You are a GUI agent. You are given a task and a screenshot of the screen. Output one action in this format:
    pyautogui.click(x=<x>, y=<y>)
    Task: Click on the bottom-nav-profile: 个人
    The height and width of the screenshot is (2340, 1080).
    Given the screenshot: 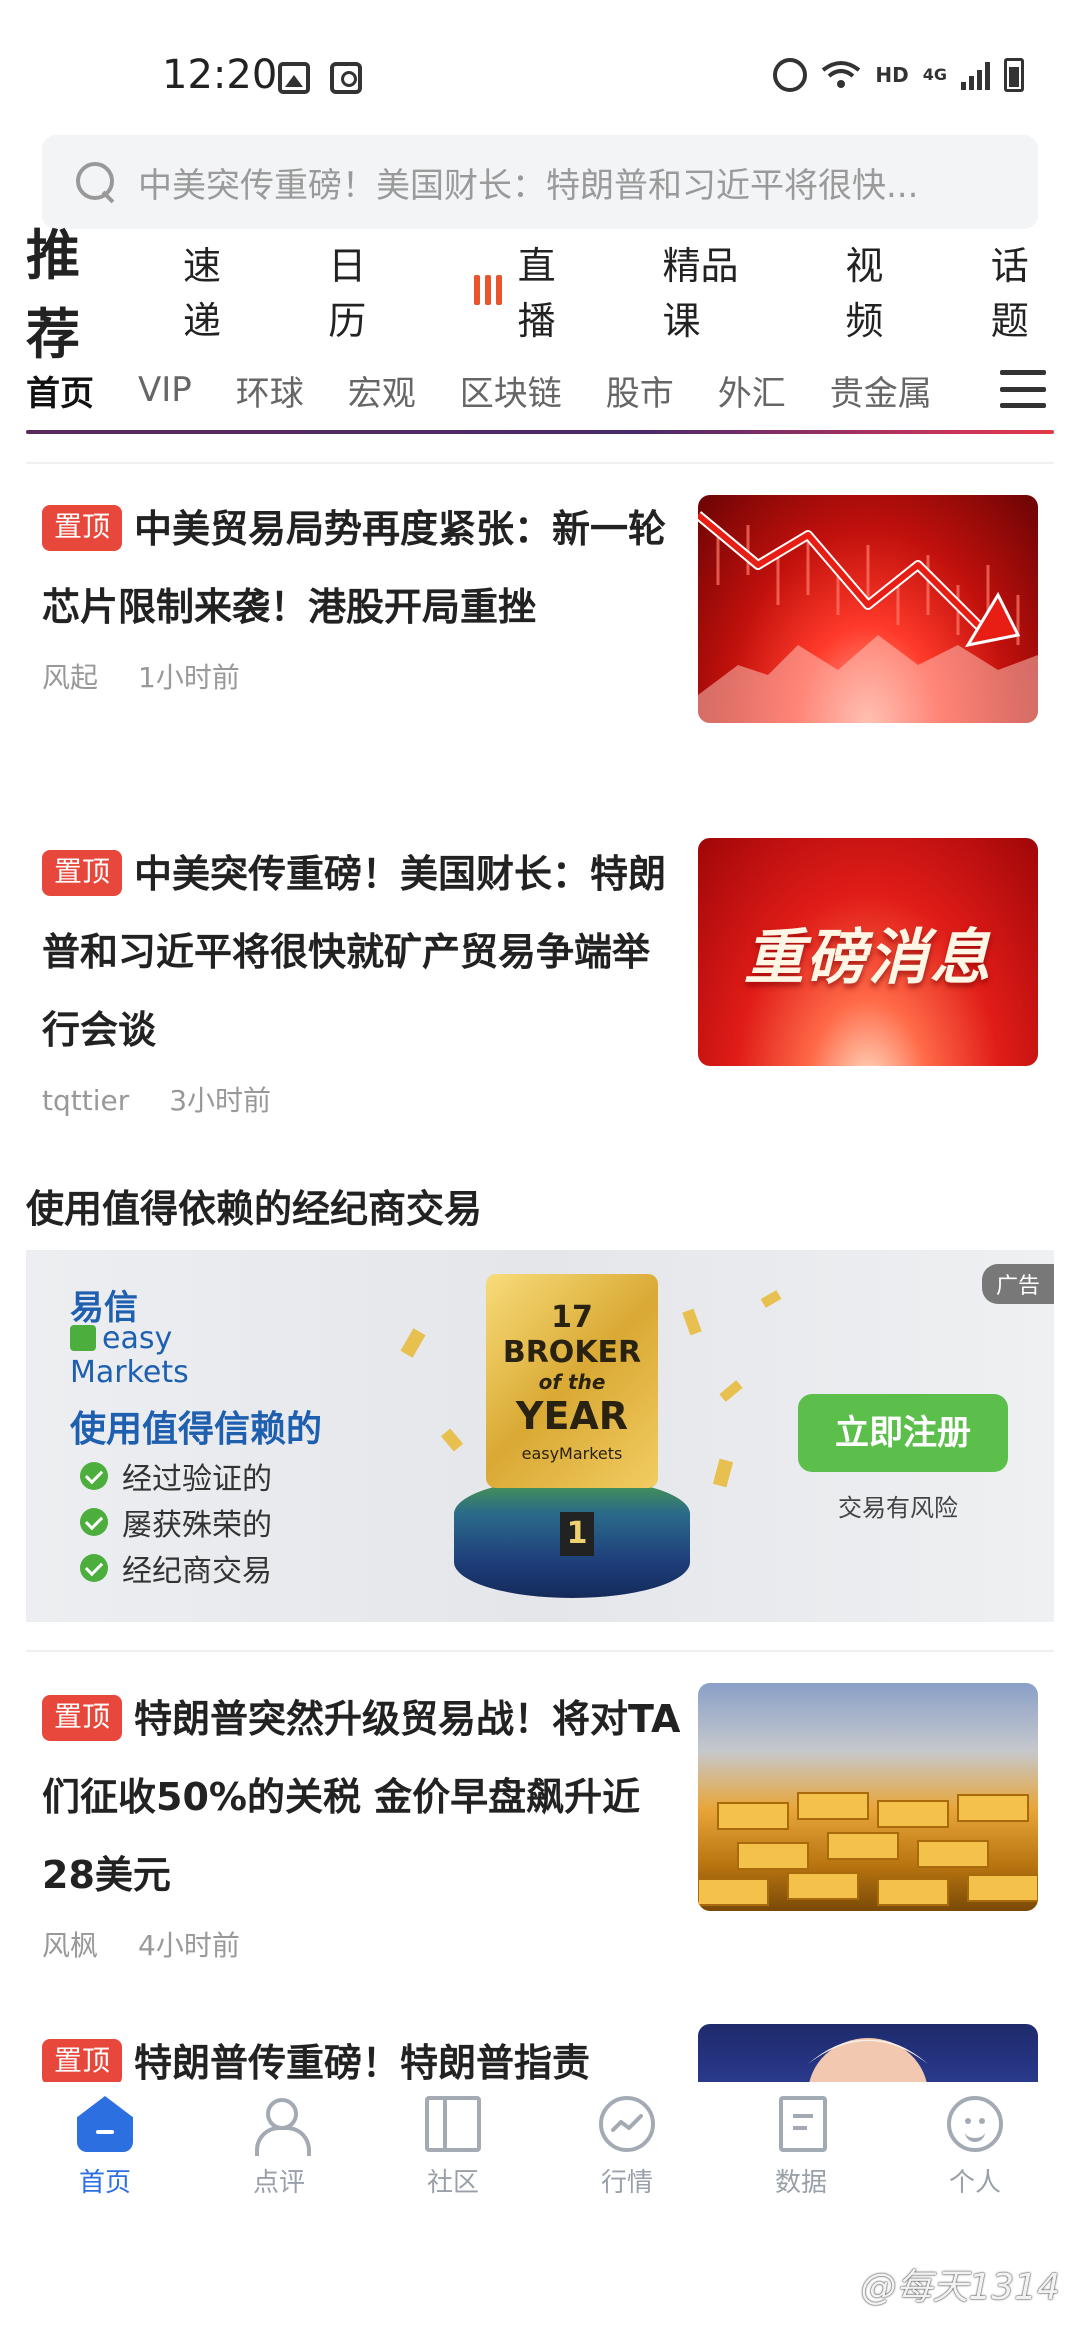 What is the action you would take?
    pyautogui.click(x=975, y=2140)
    